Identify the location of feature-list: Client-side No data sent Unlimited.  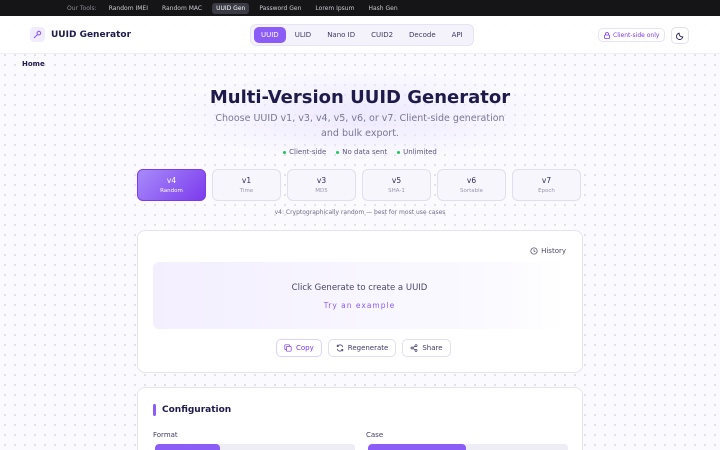
(360, 152).